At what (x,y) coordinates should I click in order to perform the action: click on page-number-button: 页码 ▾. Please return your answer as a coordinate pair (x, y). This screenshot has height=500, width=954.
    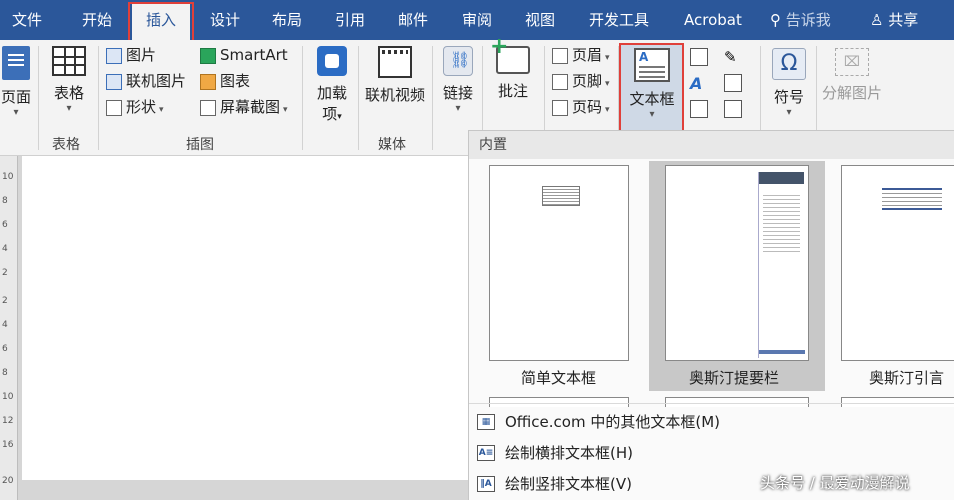
    Looking at the image, I should click on (581, 107).